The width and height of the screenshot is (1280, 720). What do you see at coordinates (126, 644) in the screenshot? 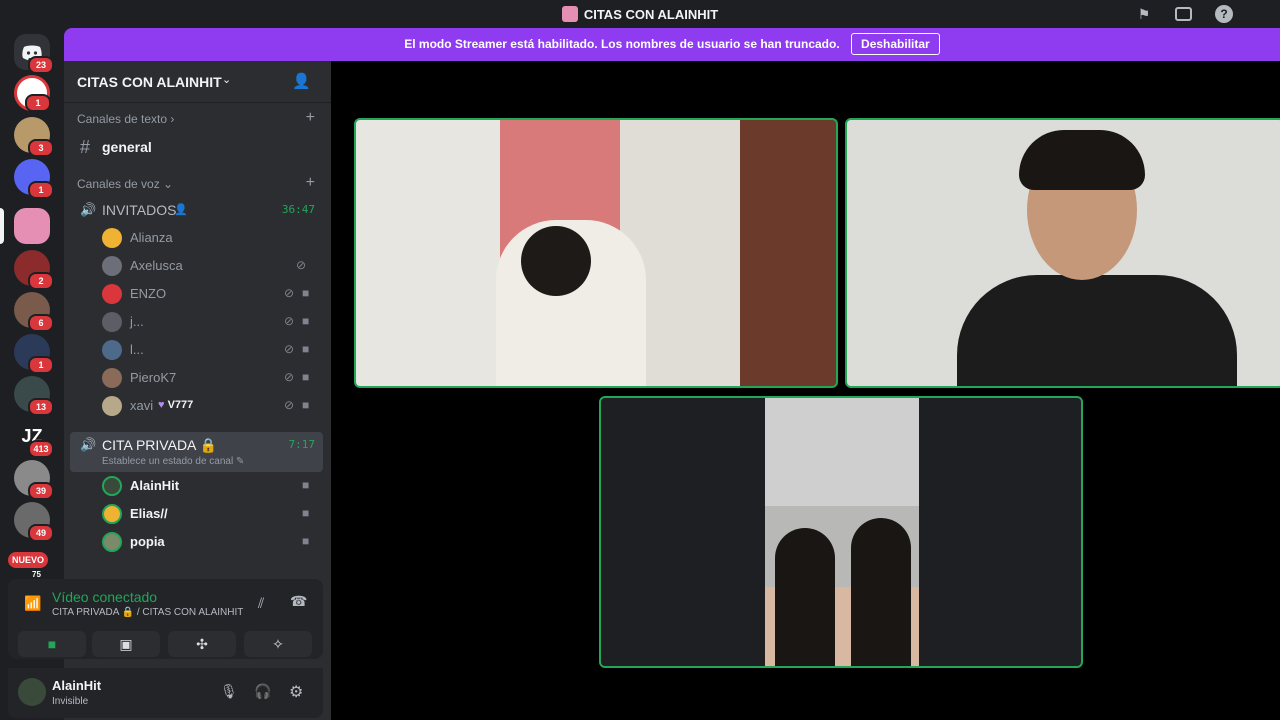
I see `screen-share-button: ▣` at bounding box center [126, 644].